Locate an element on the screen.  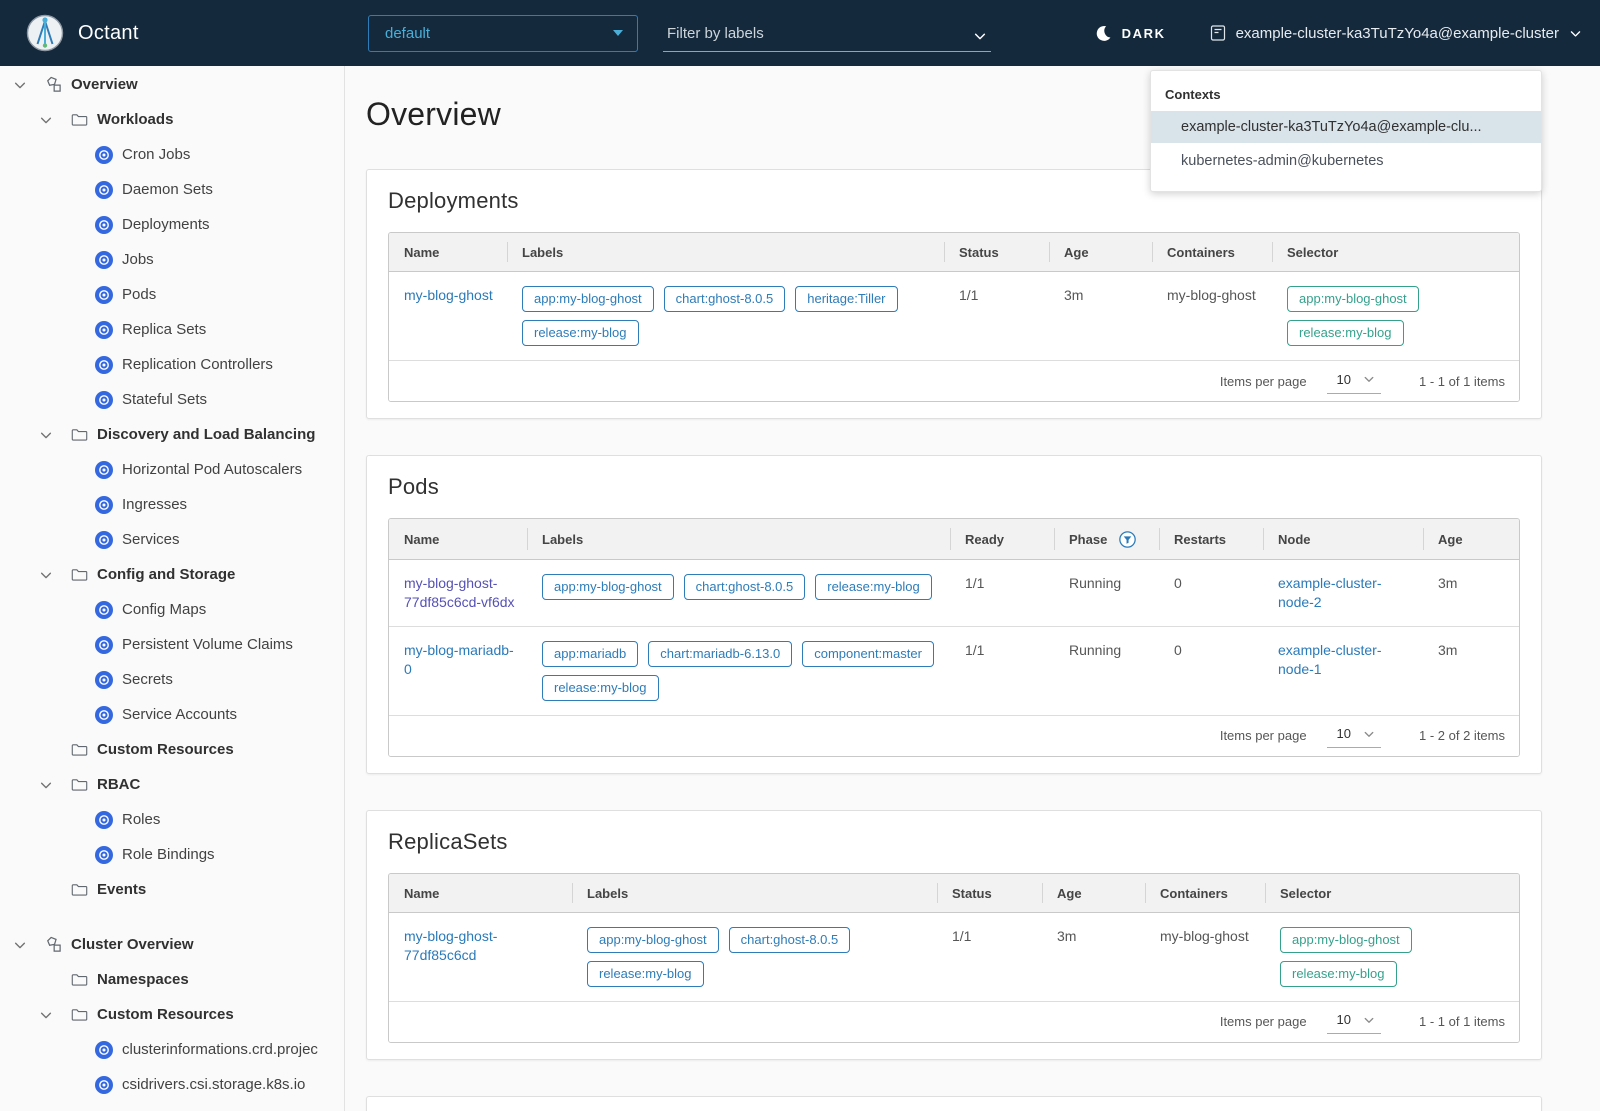
sidebar-item-service-accounts: Service Accounts is located at coordinates (172, 714).